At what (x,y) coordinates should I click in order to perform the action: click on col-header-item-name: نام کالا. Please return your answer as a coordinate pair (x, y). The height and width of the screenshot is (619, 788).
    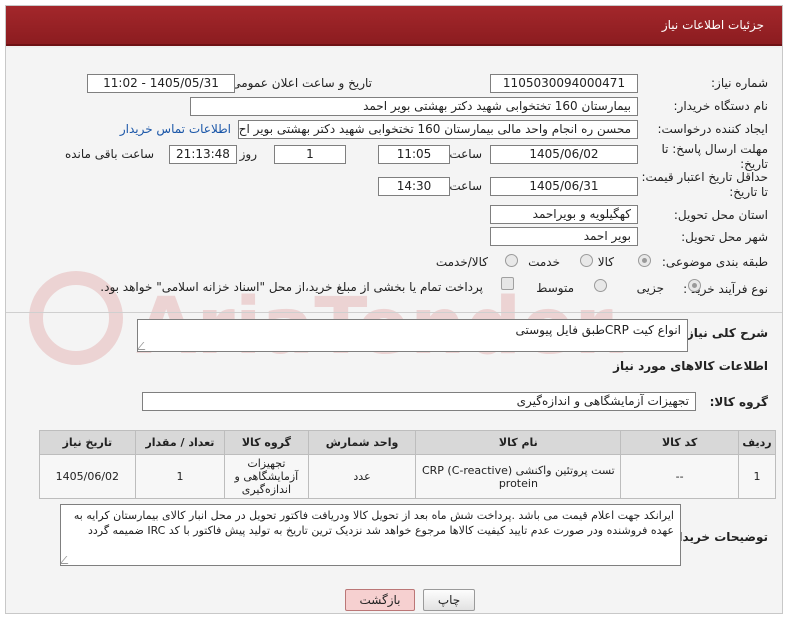
    Looking at the image, I should click on (518, 442).